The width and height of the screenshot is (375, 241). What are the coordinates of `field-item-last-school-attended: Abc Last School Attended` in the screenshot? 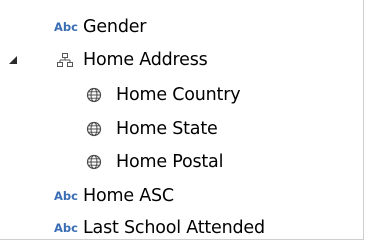 It's located at (181, 226).